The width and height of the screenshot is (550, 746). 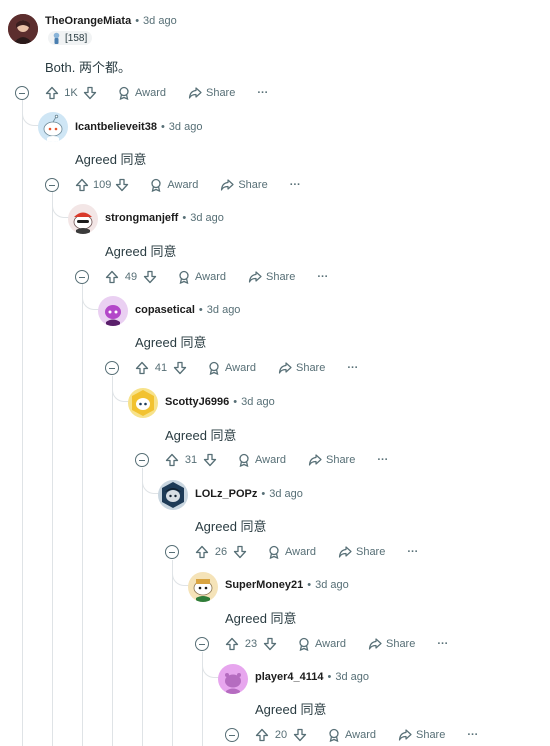 I want to click on username: SuperMoney21, so click(x=264, y=585).